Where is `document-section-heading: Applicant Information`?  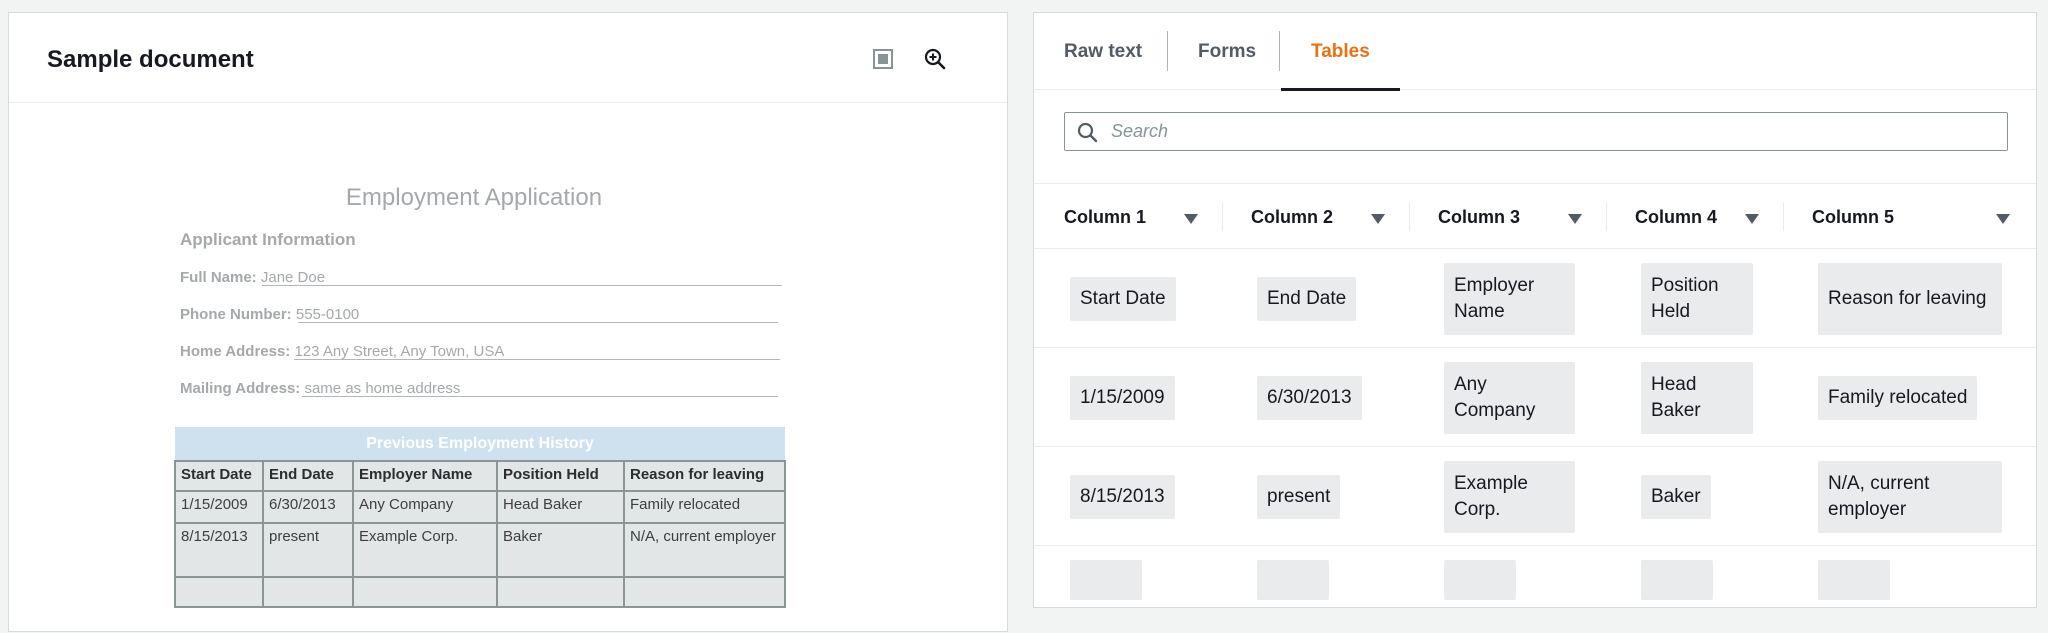 document-section-heading: Applicant Information is located at coordinates (268, 239).